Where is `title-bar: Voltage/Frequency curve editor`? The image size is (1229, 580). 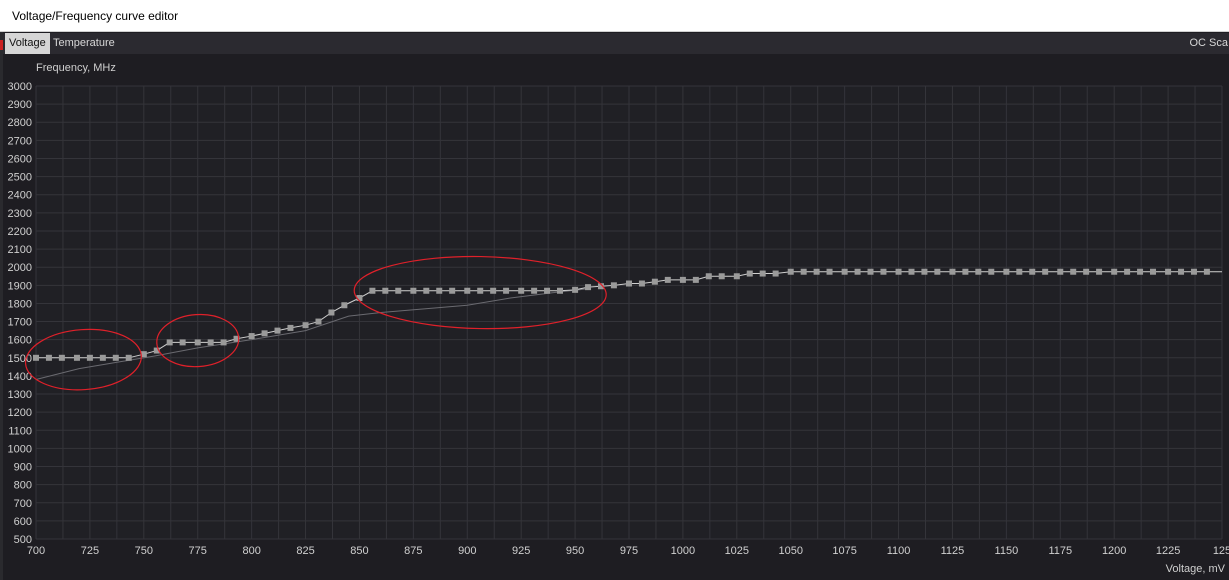
title-bar: Voltage/Frequency curve editor is located at coordinates (614, 16).